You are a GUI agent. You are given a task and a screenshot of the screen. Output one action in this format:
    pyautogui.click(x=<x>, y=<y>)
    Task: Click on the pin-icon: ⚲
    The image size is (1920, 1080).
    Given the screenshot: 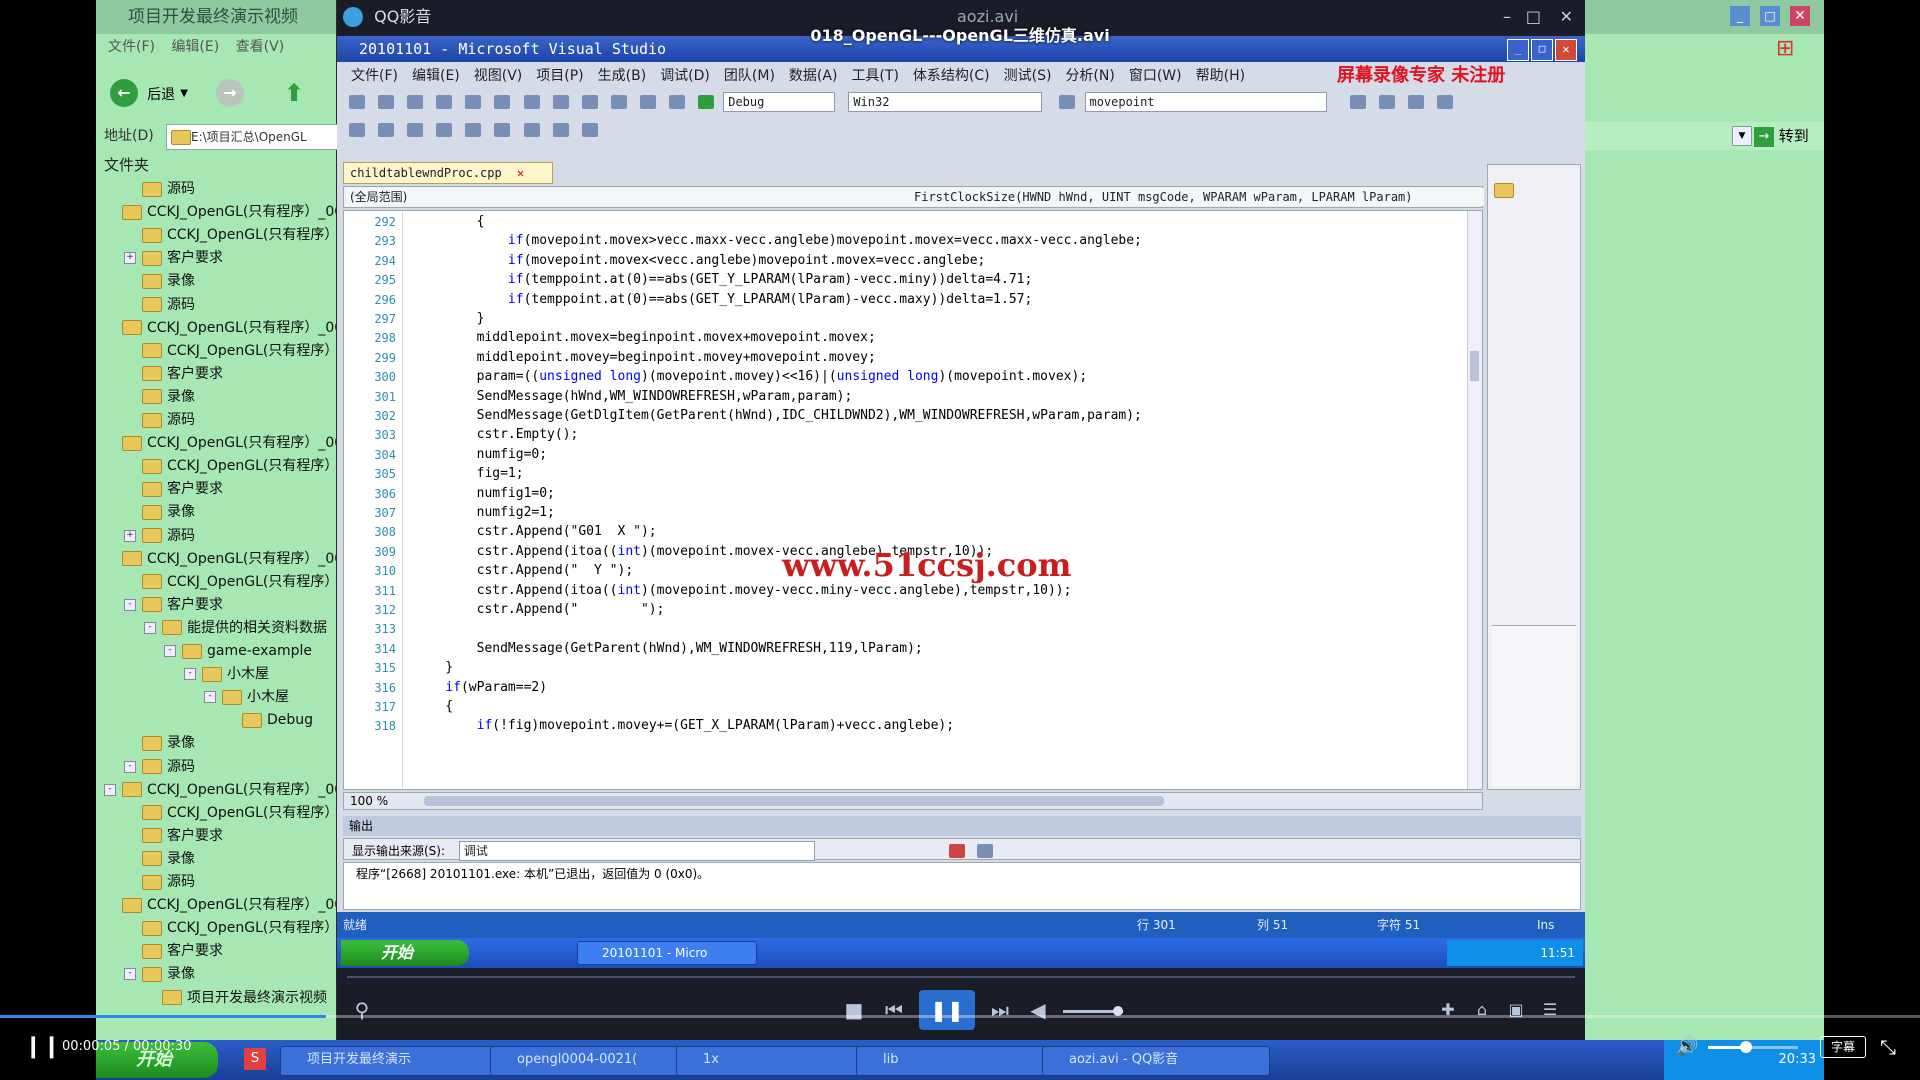 What is the action you would take?
    pyautogui.click(x=362, y=1010)
    